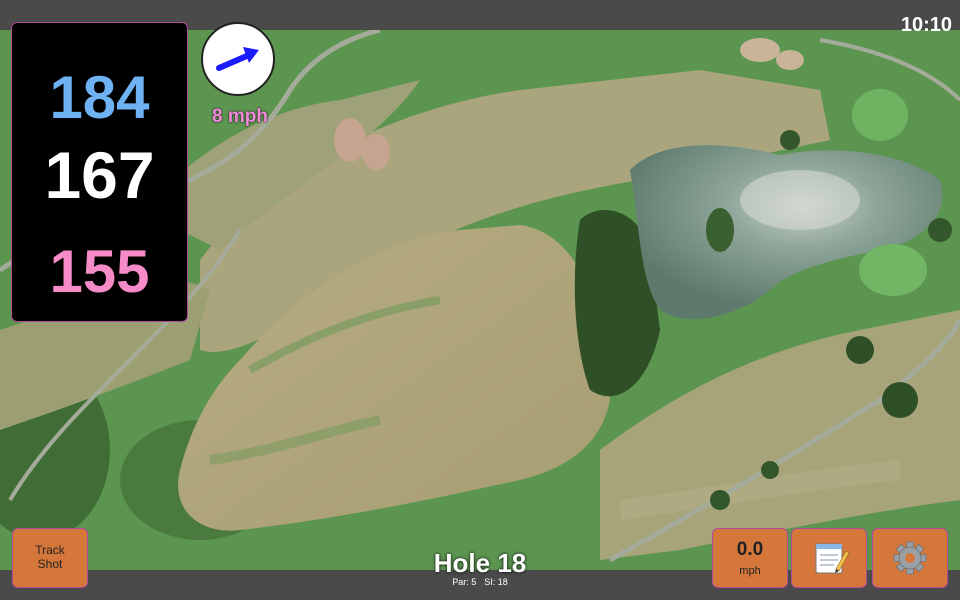  Describe the element at coordinates (464, 582) in the screenshot. I see `hole-par: Par: 5` at that location.